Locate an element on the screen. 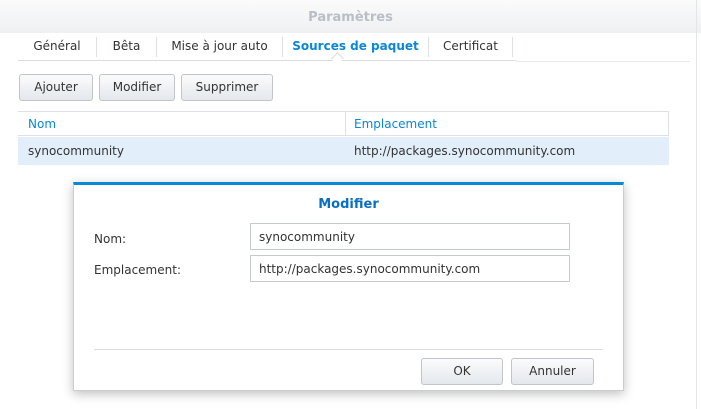 The height and width of the screenshot is (409, 701). tab-package-sources: Sources de paquet is located at coordinates (355, 47).